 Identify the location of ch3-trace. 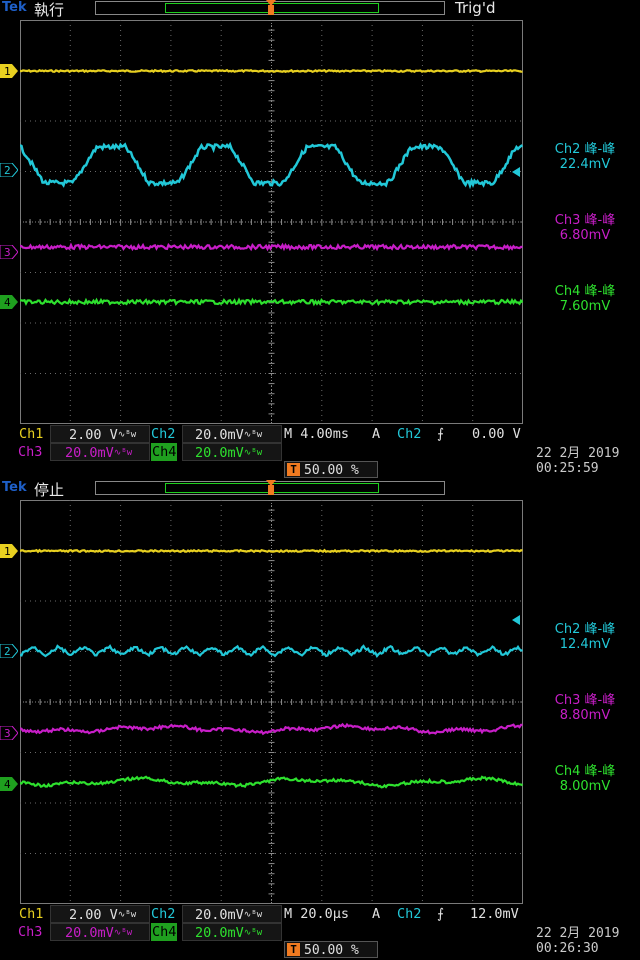
(271, 247).